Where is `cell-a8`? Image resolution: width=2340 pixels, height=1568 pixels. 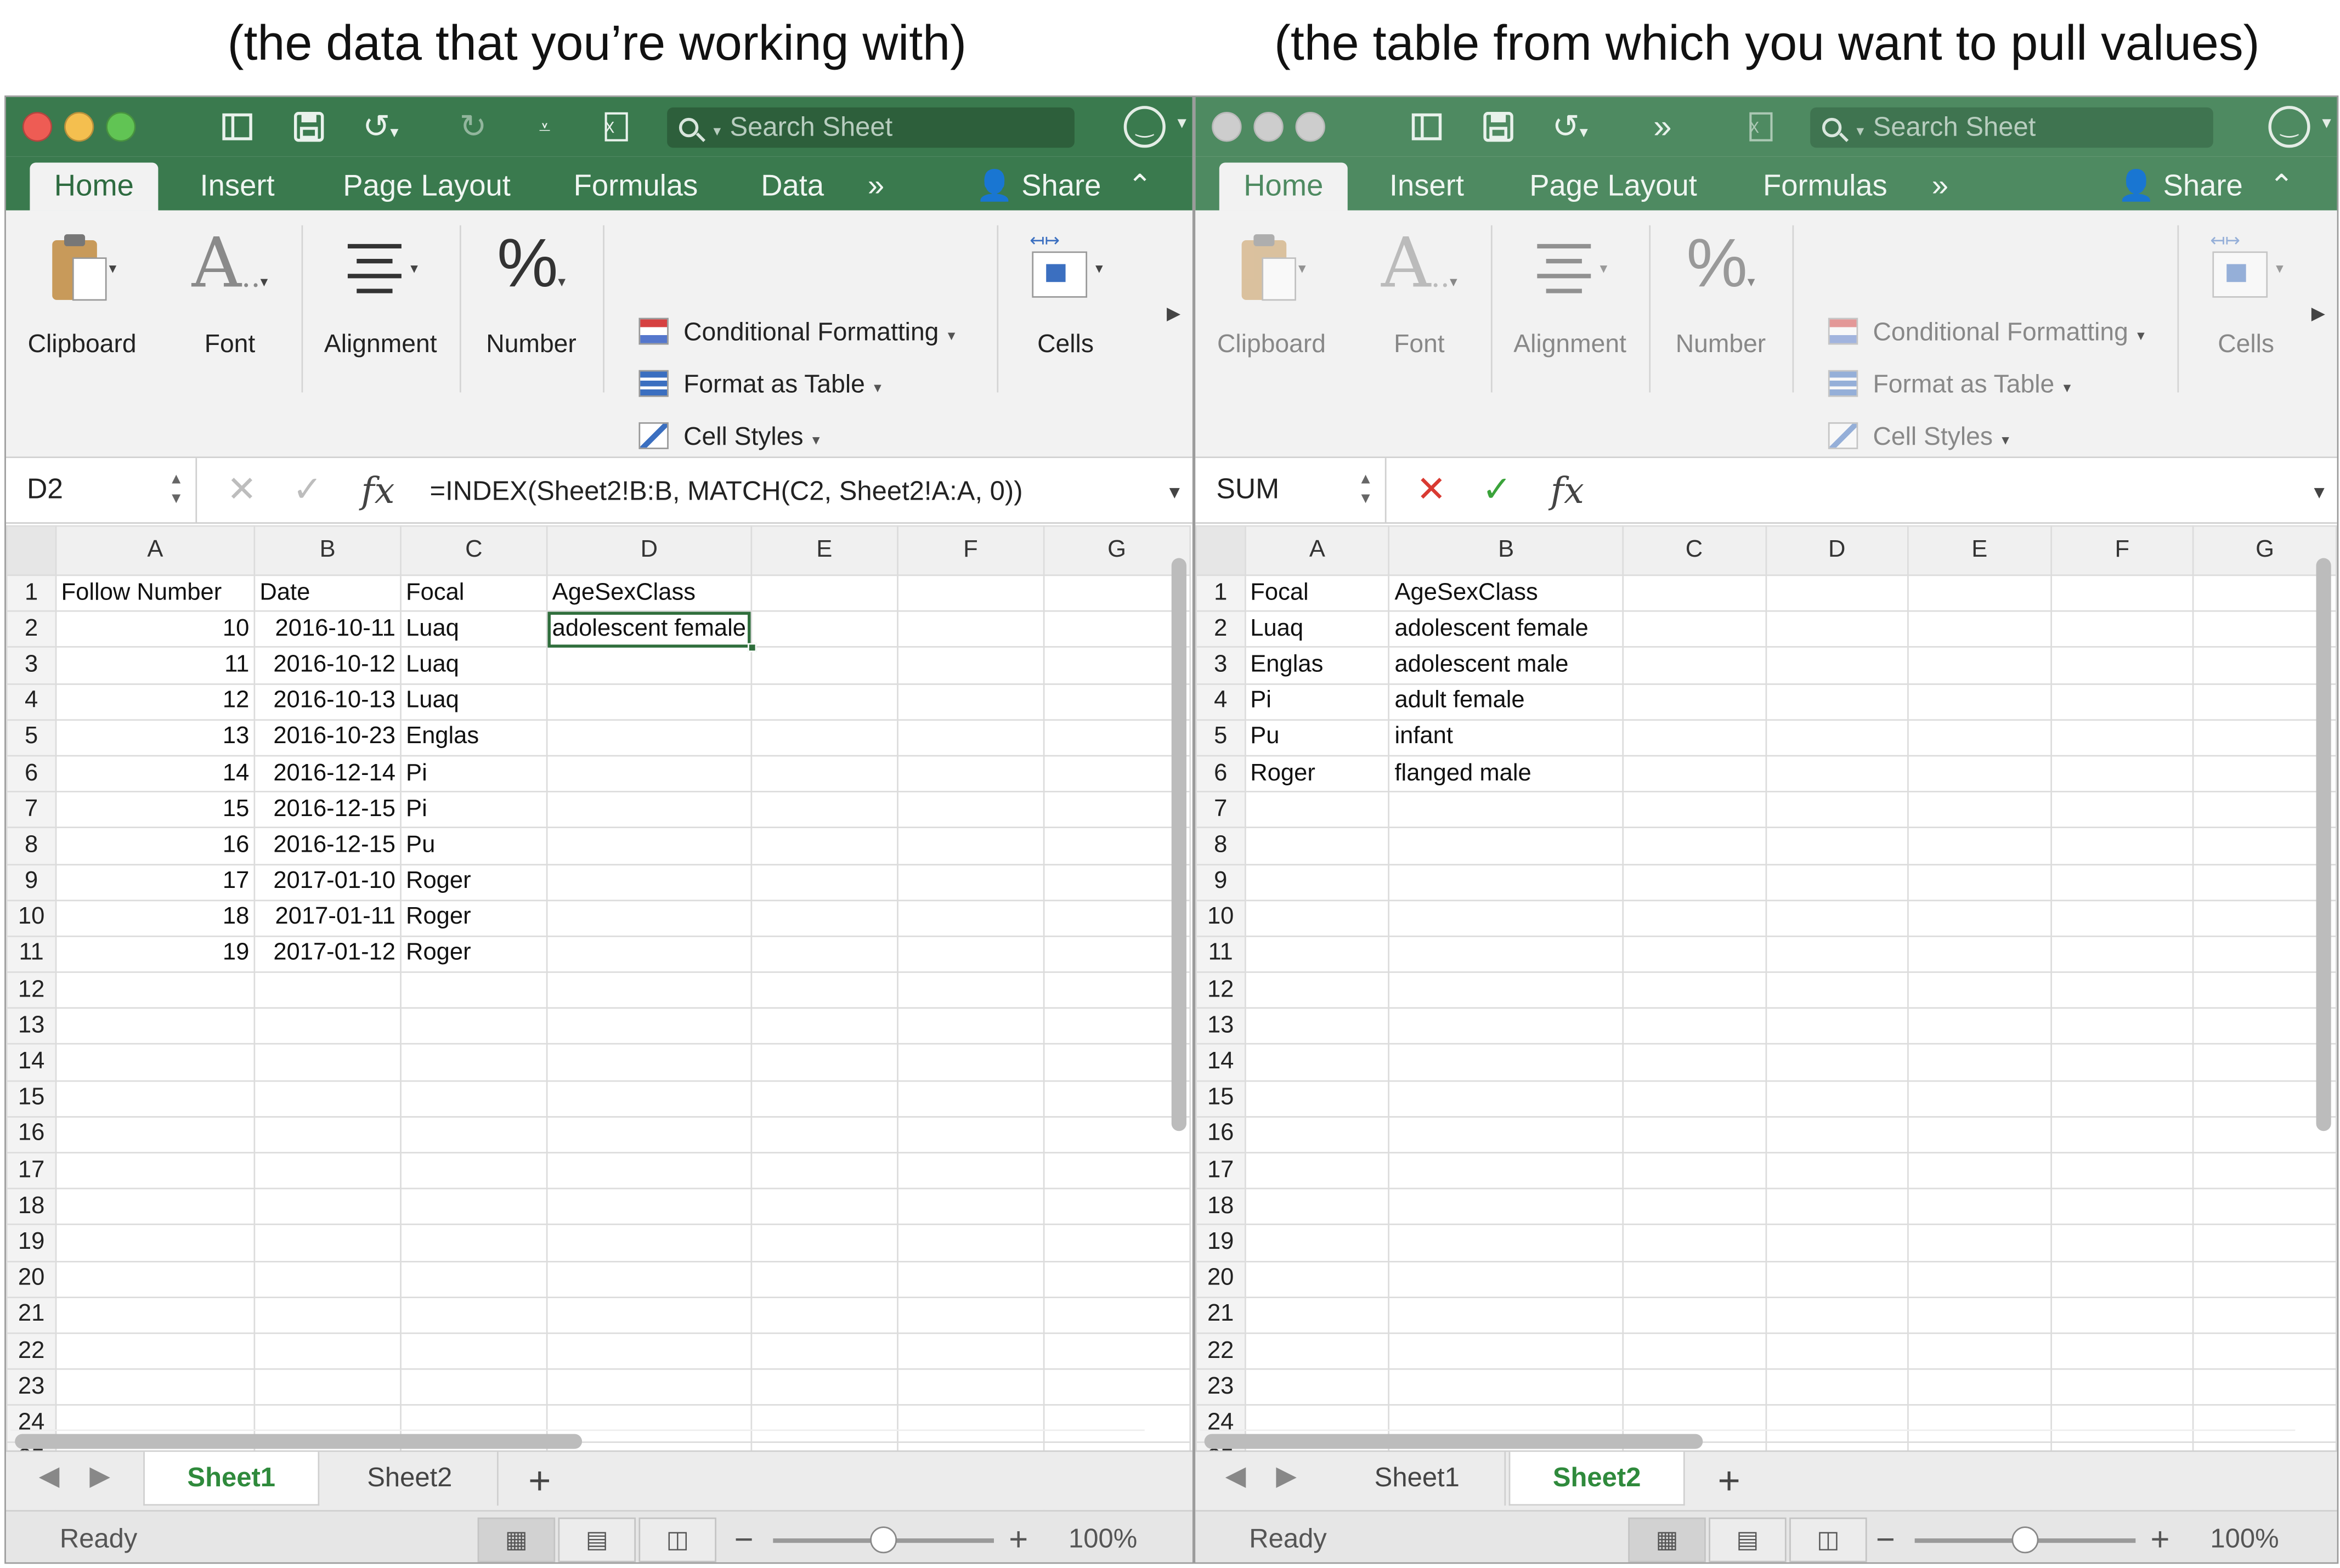 cell-a8 is located at coordinates (1317, 846).